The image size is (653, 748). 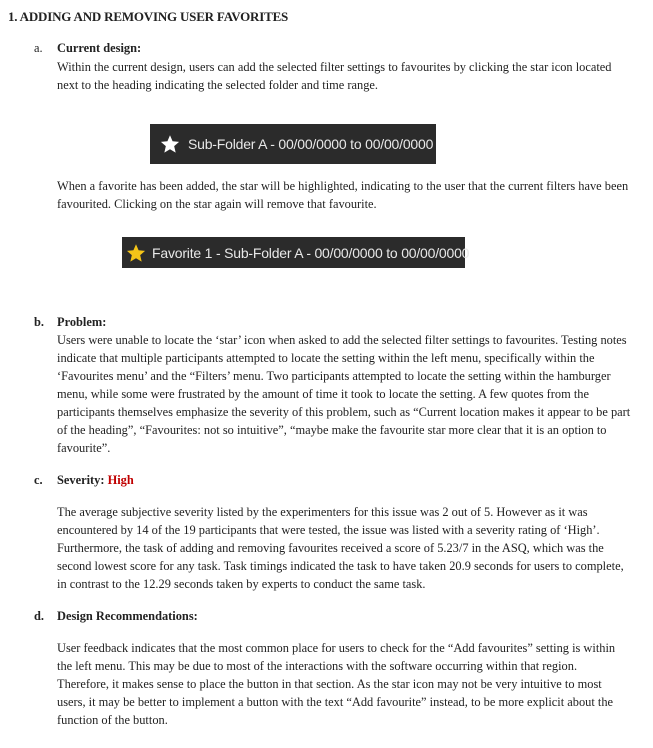 I want to click on section-a-title: Current design:, so click(x=99, y=48).